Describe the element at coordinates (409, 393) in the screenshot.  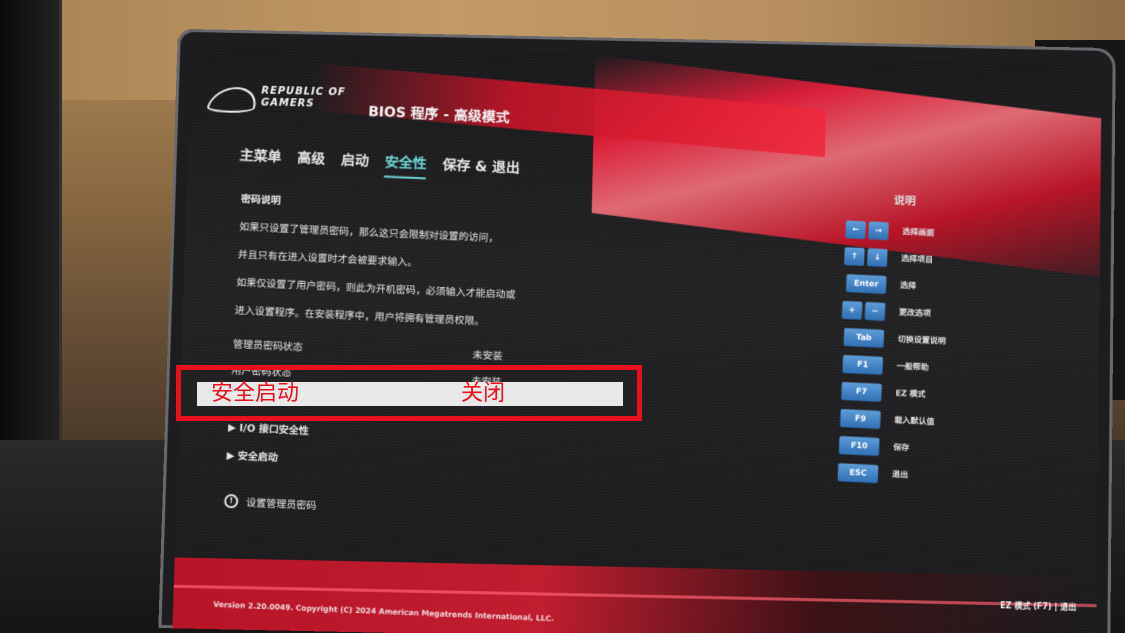
I see `secure-boot-annotation: 安全启动 关闭` at that location.